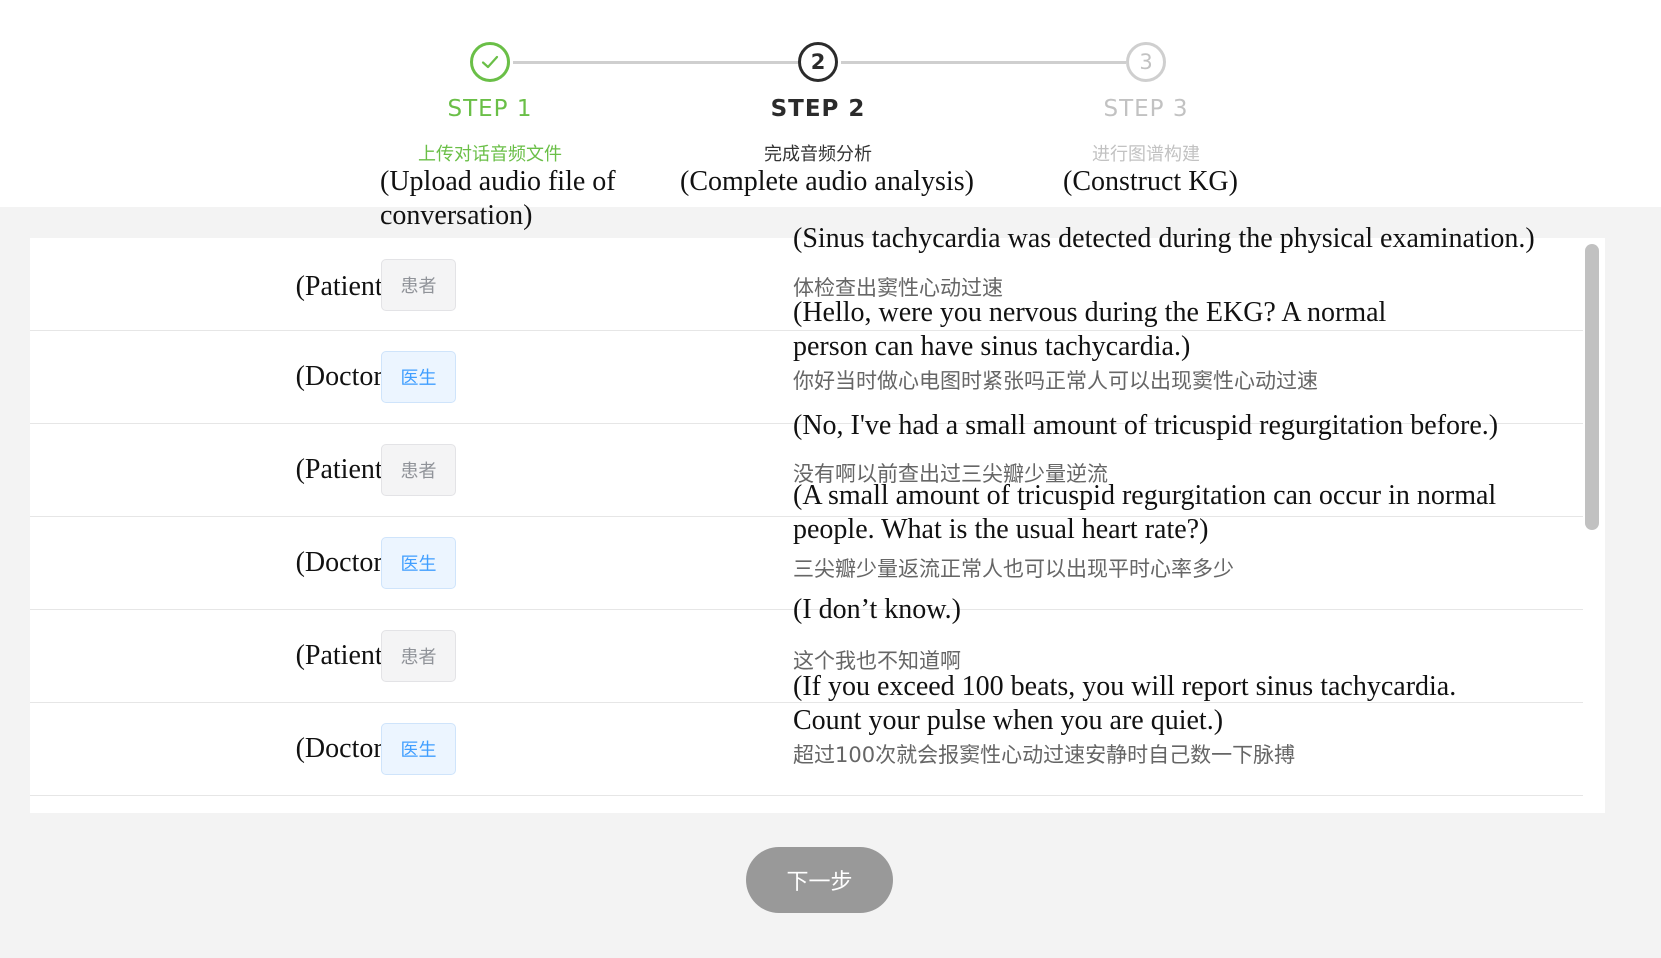 The image size is (1661, 958). What do you see at coordinates (877, 609) in the screenshot?
I see `utterance-translation: (I don’t know.)` at bounding box center [877, 609].